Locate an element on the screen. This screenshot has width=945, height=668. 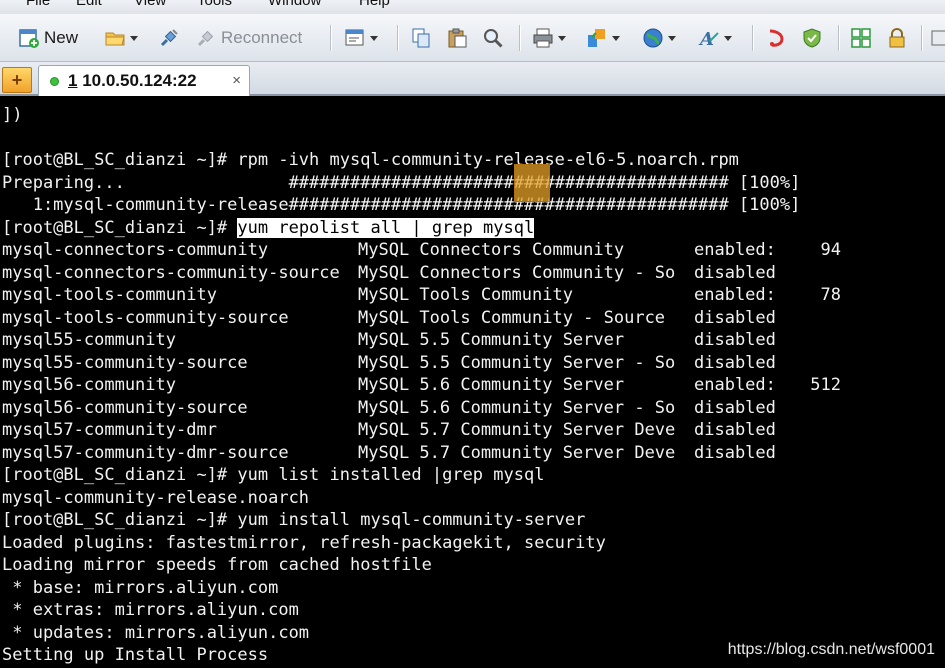
repo-id: mysql55-community is located at coordinates (89, 340).